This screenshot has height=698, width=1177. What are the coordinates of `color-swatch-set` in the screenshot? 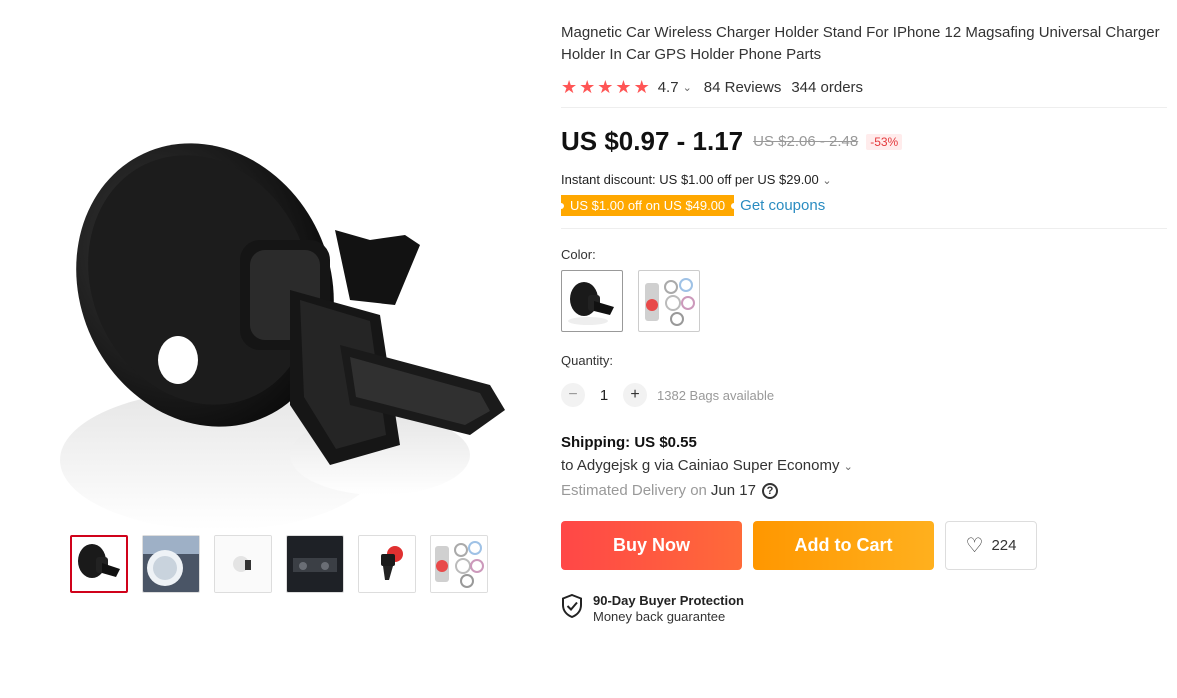 It's located at (669, 301).